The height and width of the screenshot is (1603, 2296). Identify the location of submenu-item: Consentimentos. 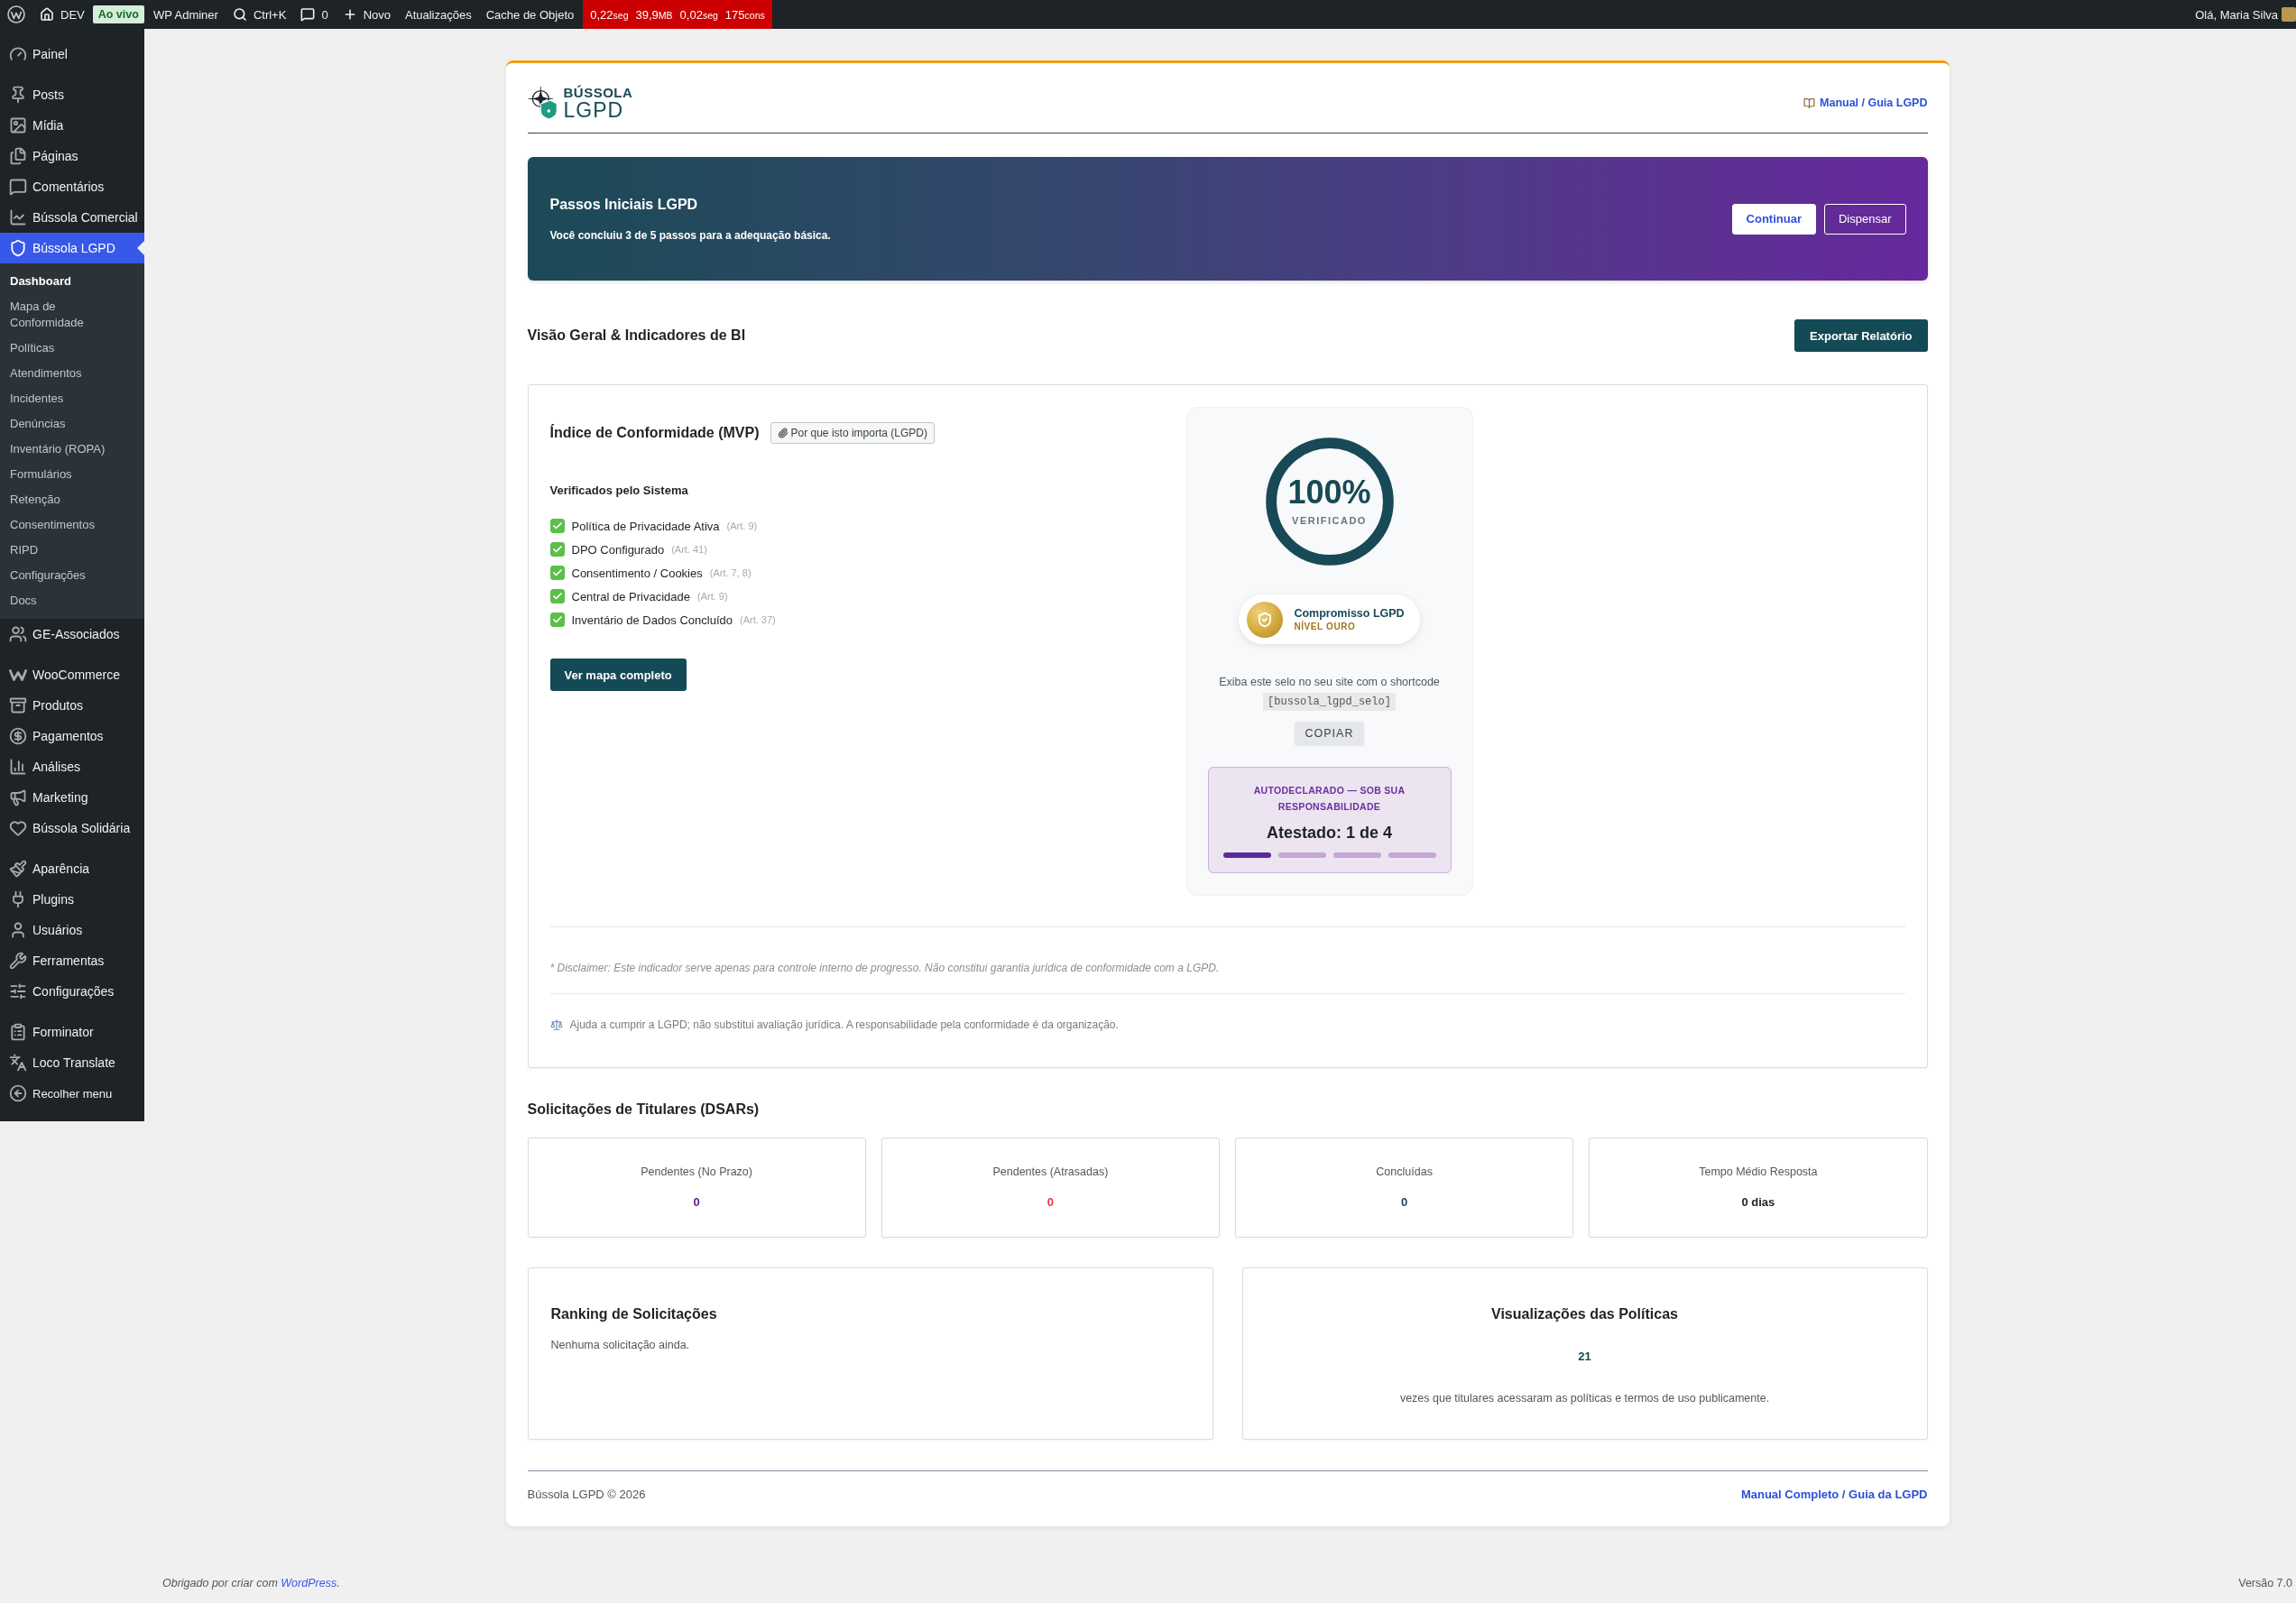
(72, 525).